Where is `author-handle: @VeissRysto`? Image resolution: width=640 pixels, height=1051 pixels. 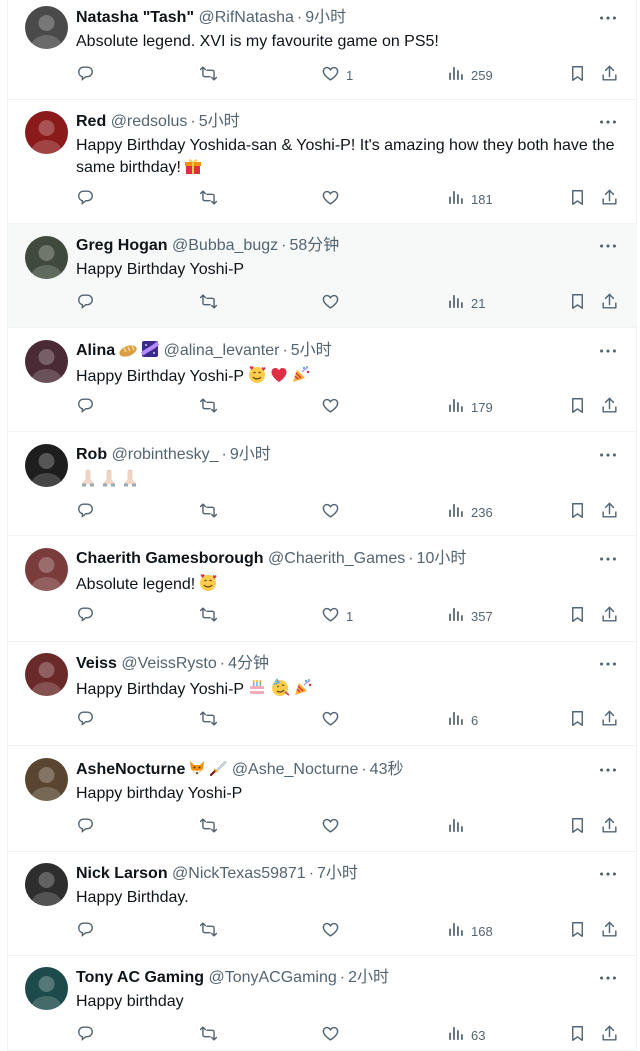
author-handle: @VeissRysto is located at coordinates (168, 663).